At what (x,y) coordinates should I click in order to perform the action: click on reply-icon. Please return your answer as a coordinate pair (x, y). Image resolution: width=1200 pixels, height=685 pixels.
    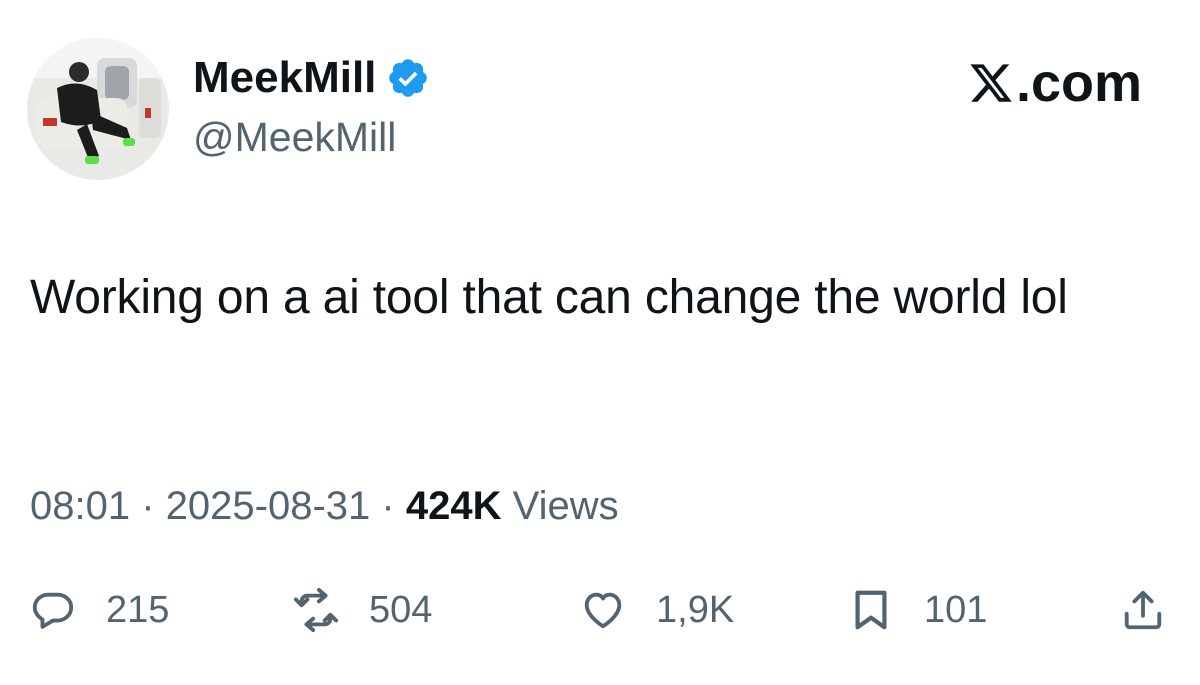
    Looking at the image, I should click on (53, 610).